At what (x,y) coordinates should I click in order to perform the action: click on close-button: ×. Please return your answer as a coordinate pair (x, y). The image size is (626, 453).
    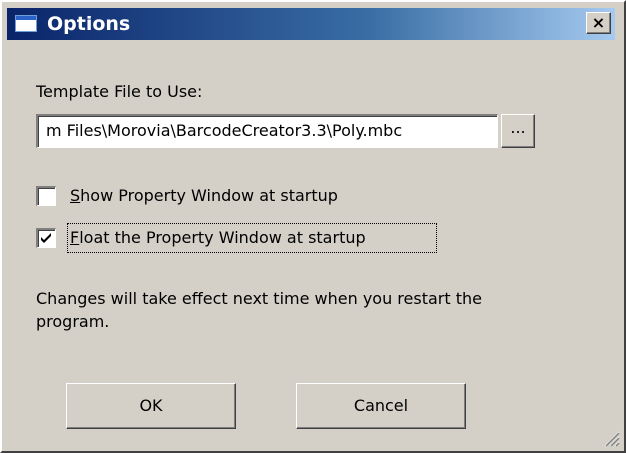
    Looking at the image, I should click on (598, 23).